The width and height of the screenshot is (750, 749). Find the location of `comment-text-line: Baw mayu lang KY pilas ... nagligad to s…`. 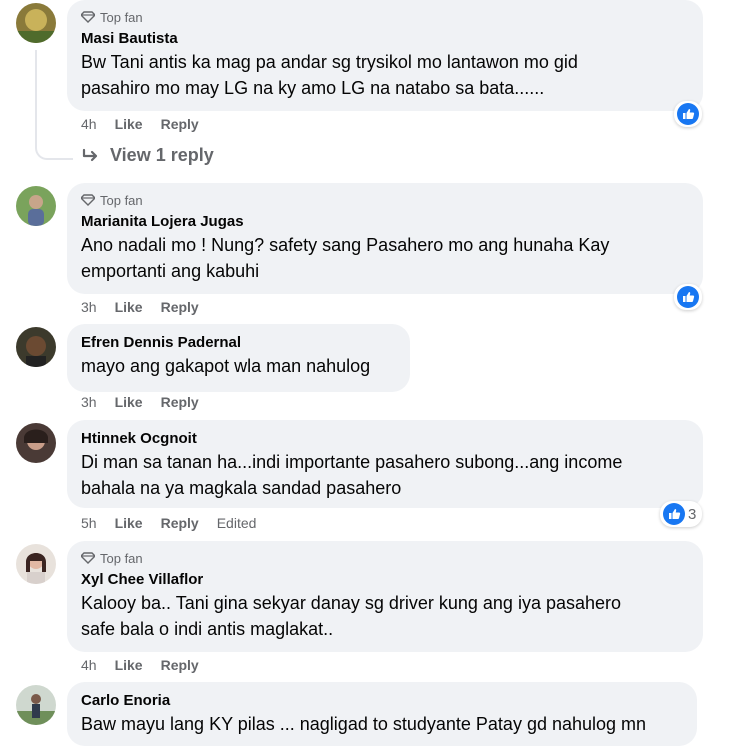

comment-text-line: Baw mayu lang KY pilas ... nagligad to s… is located at coordinates (364, 724).